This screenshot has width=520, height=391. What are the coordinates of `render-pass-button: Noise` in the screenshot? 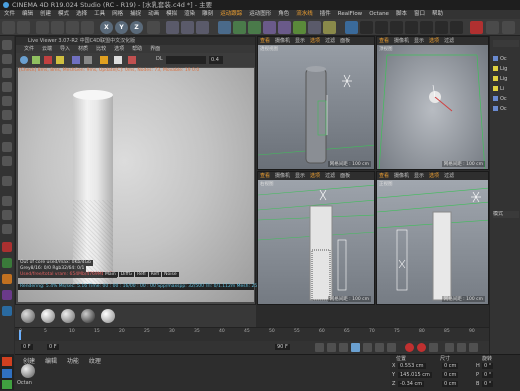 It's located at (170, 274).